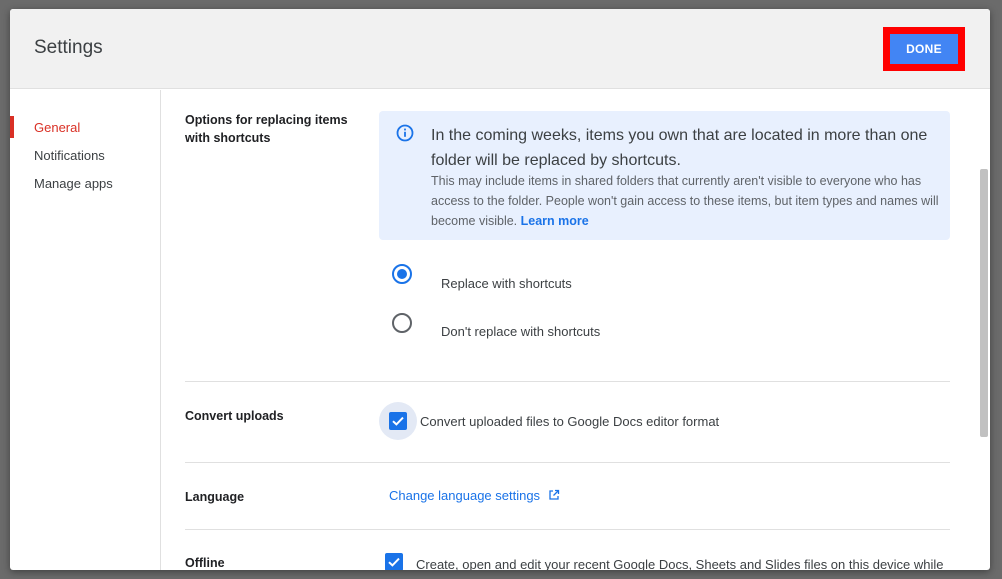 The height and width of the screenshot is (579, 1002). What do you see at coordinates (506, 283) in the screenshot?
I see `replace-shortcuts-label: Replace with shortcuts` at bounding box center [506, 283].